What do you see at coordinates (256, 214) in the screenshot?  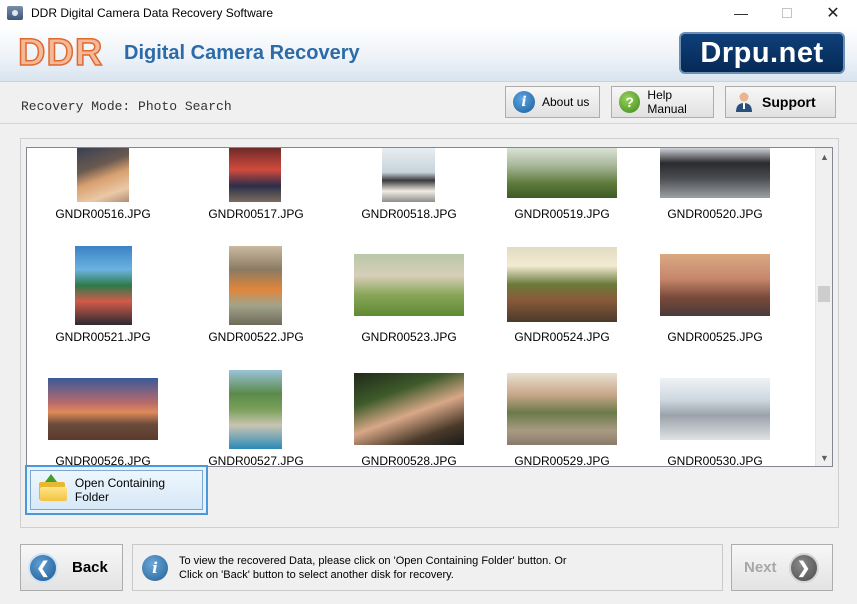 I see `photo-filename: GNDR00517.JPG` at bounding box center [256, 214].